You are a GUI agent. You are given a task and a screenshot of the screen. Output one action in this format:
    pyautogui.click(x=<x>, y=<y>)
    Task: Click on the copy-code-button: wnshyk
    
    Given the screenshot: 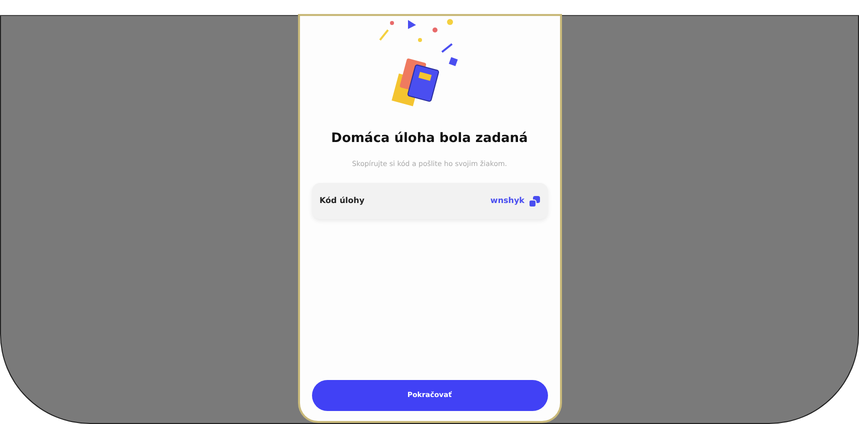 What is the action you would take?
    pyautogui.click(x=515, y=201)
    